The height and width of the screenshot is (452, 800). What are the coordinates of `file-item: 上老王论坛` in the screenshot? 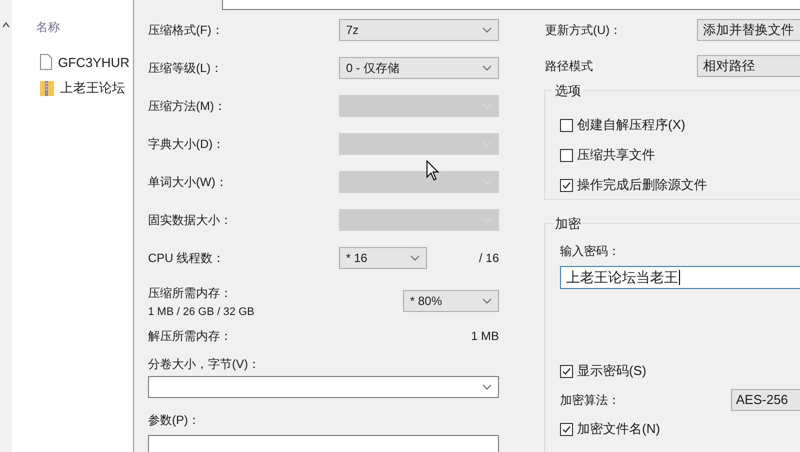 It's located at (85, 88).